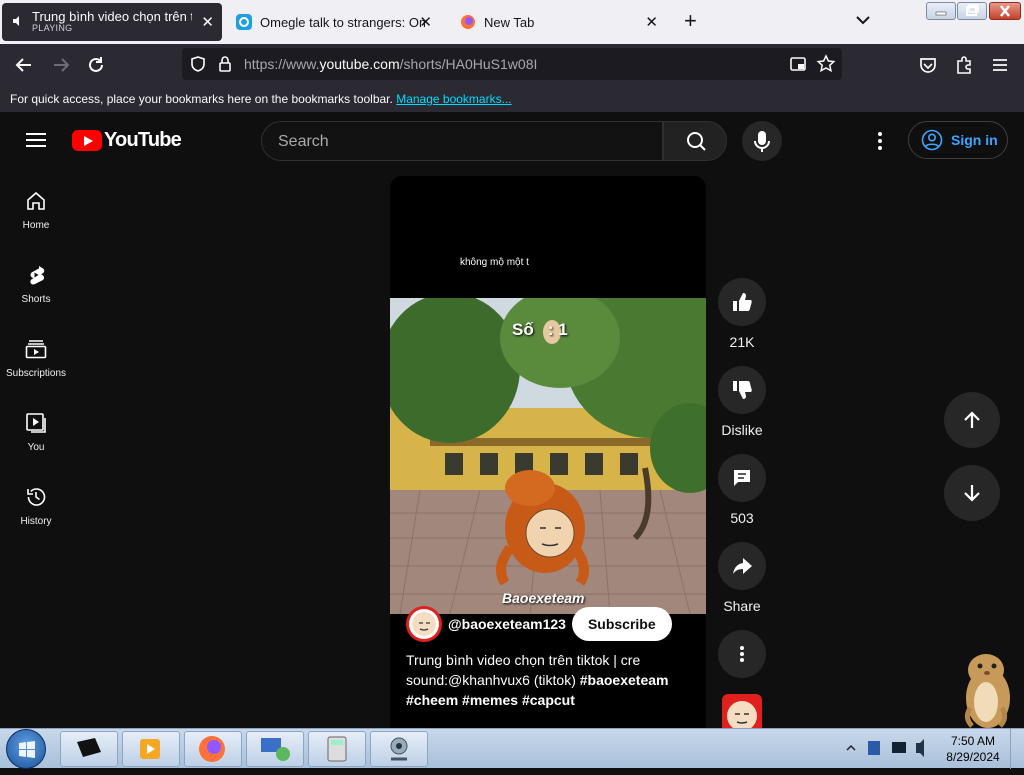  I want to click on guide-menu-icon, so click(36, 140).